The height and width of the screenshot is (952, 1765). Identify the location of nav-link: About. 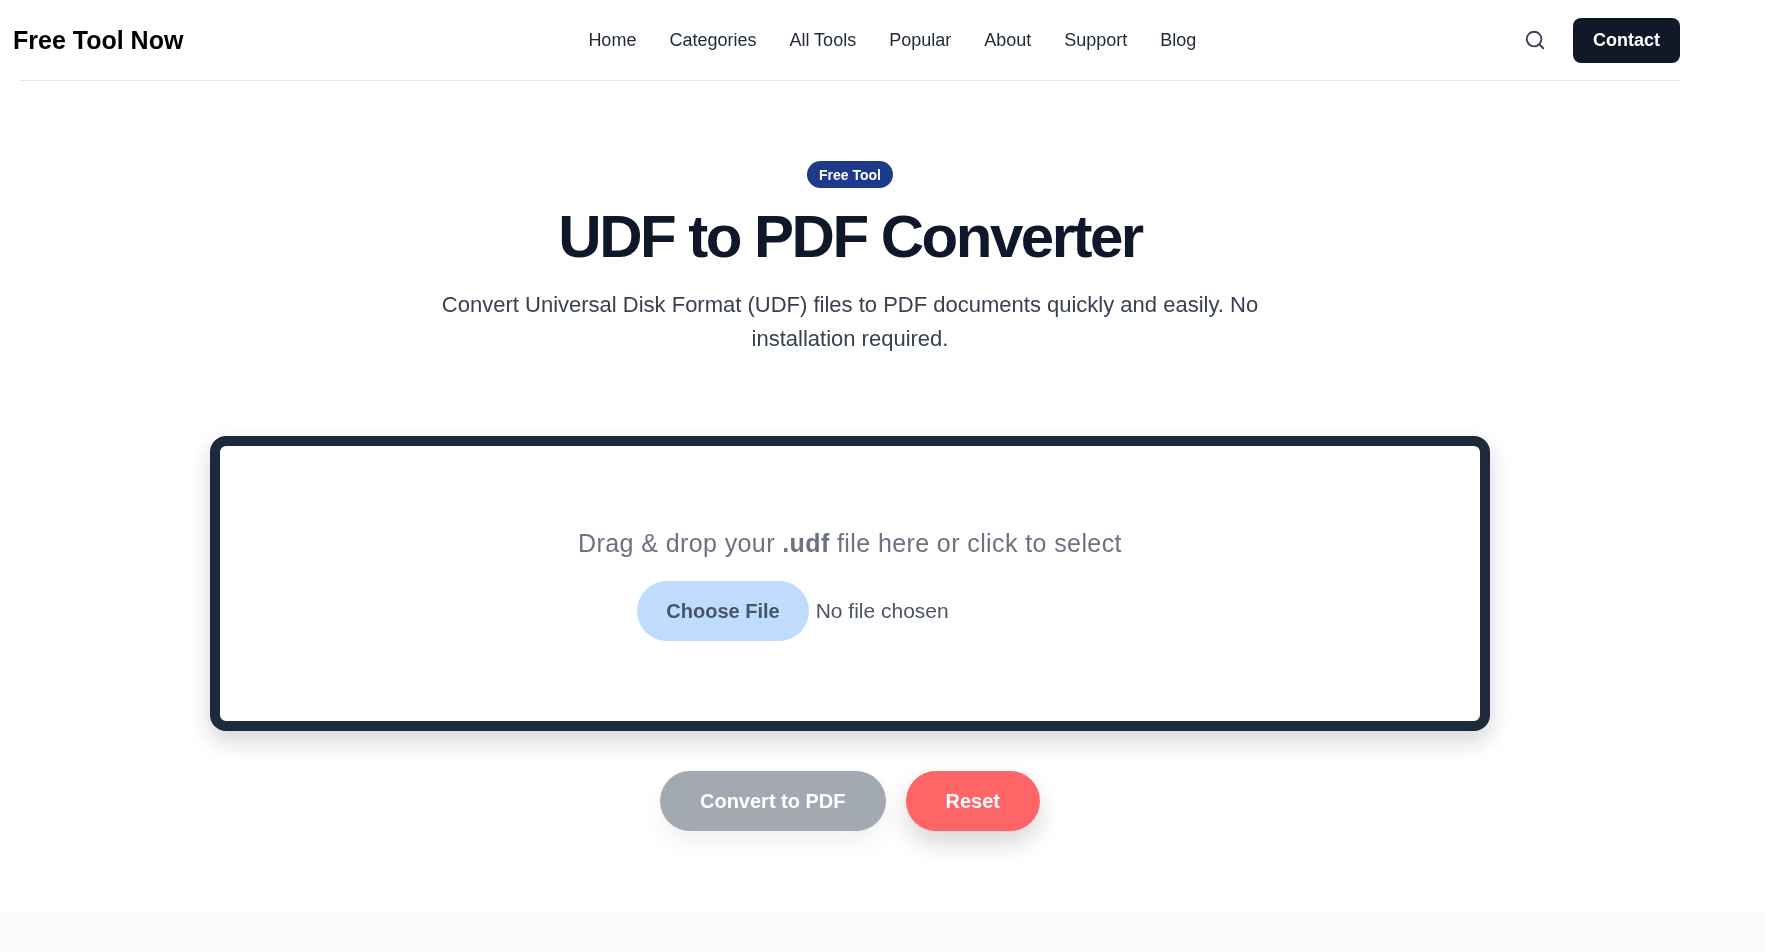
(1008, 40).